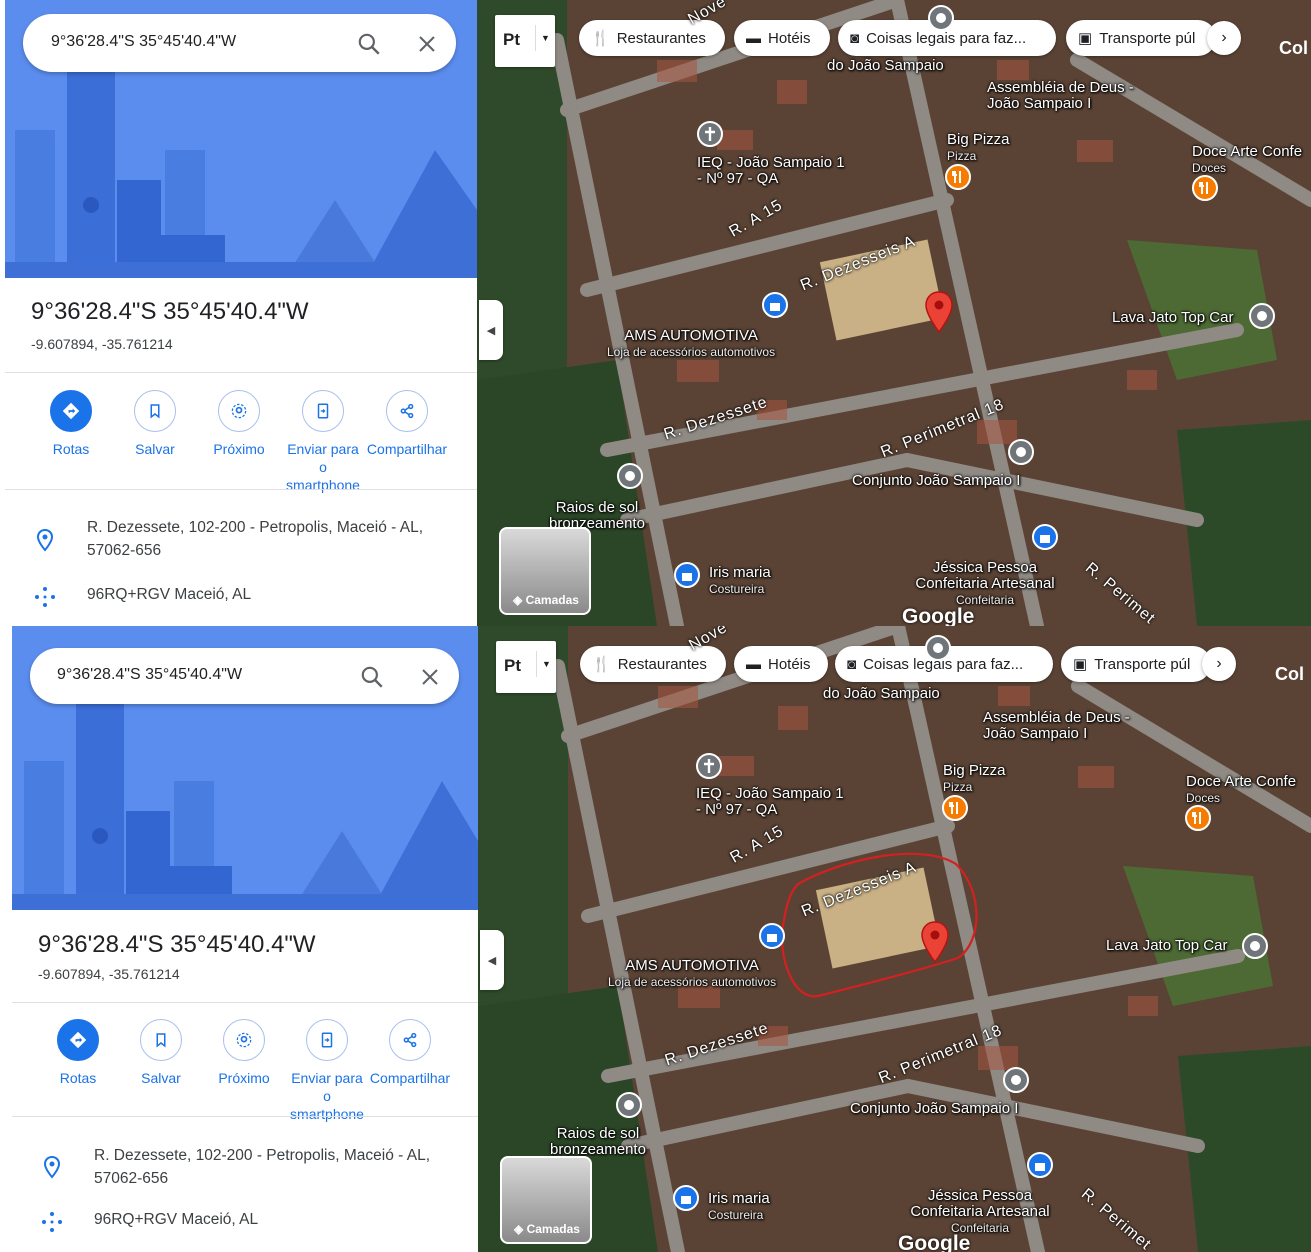 This screenshot has width=1311, height=1252. Describe the element at coordinates (692, 982) in the screenshot. I see `place-category: Loja de acessórios automotivos` at that location.